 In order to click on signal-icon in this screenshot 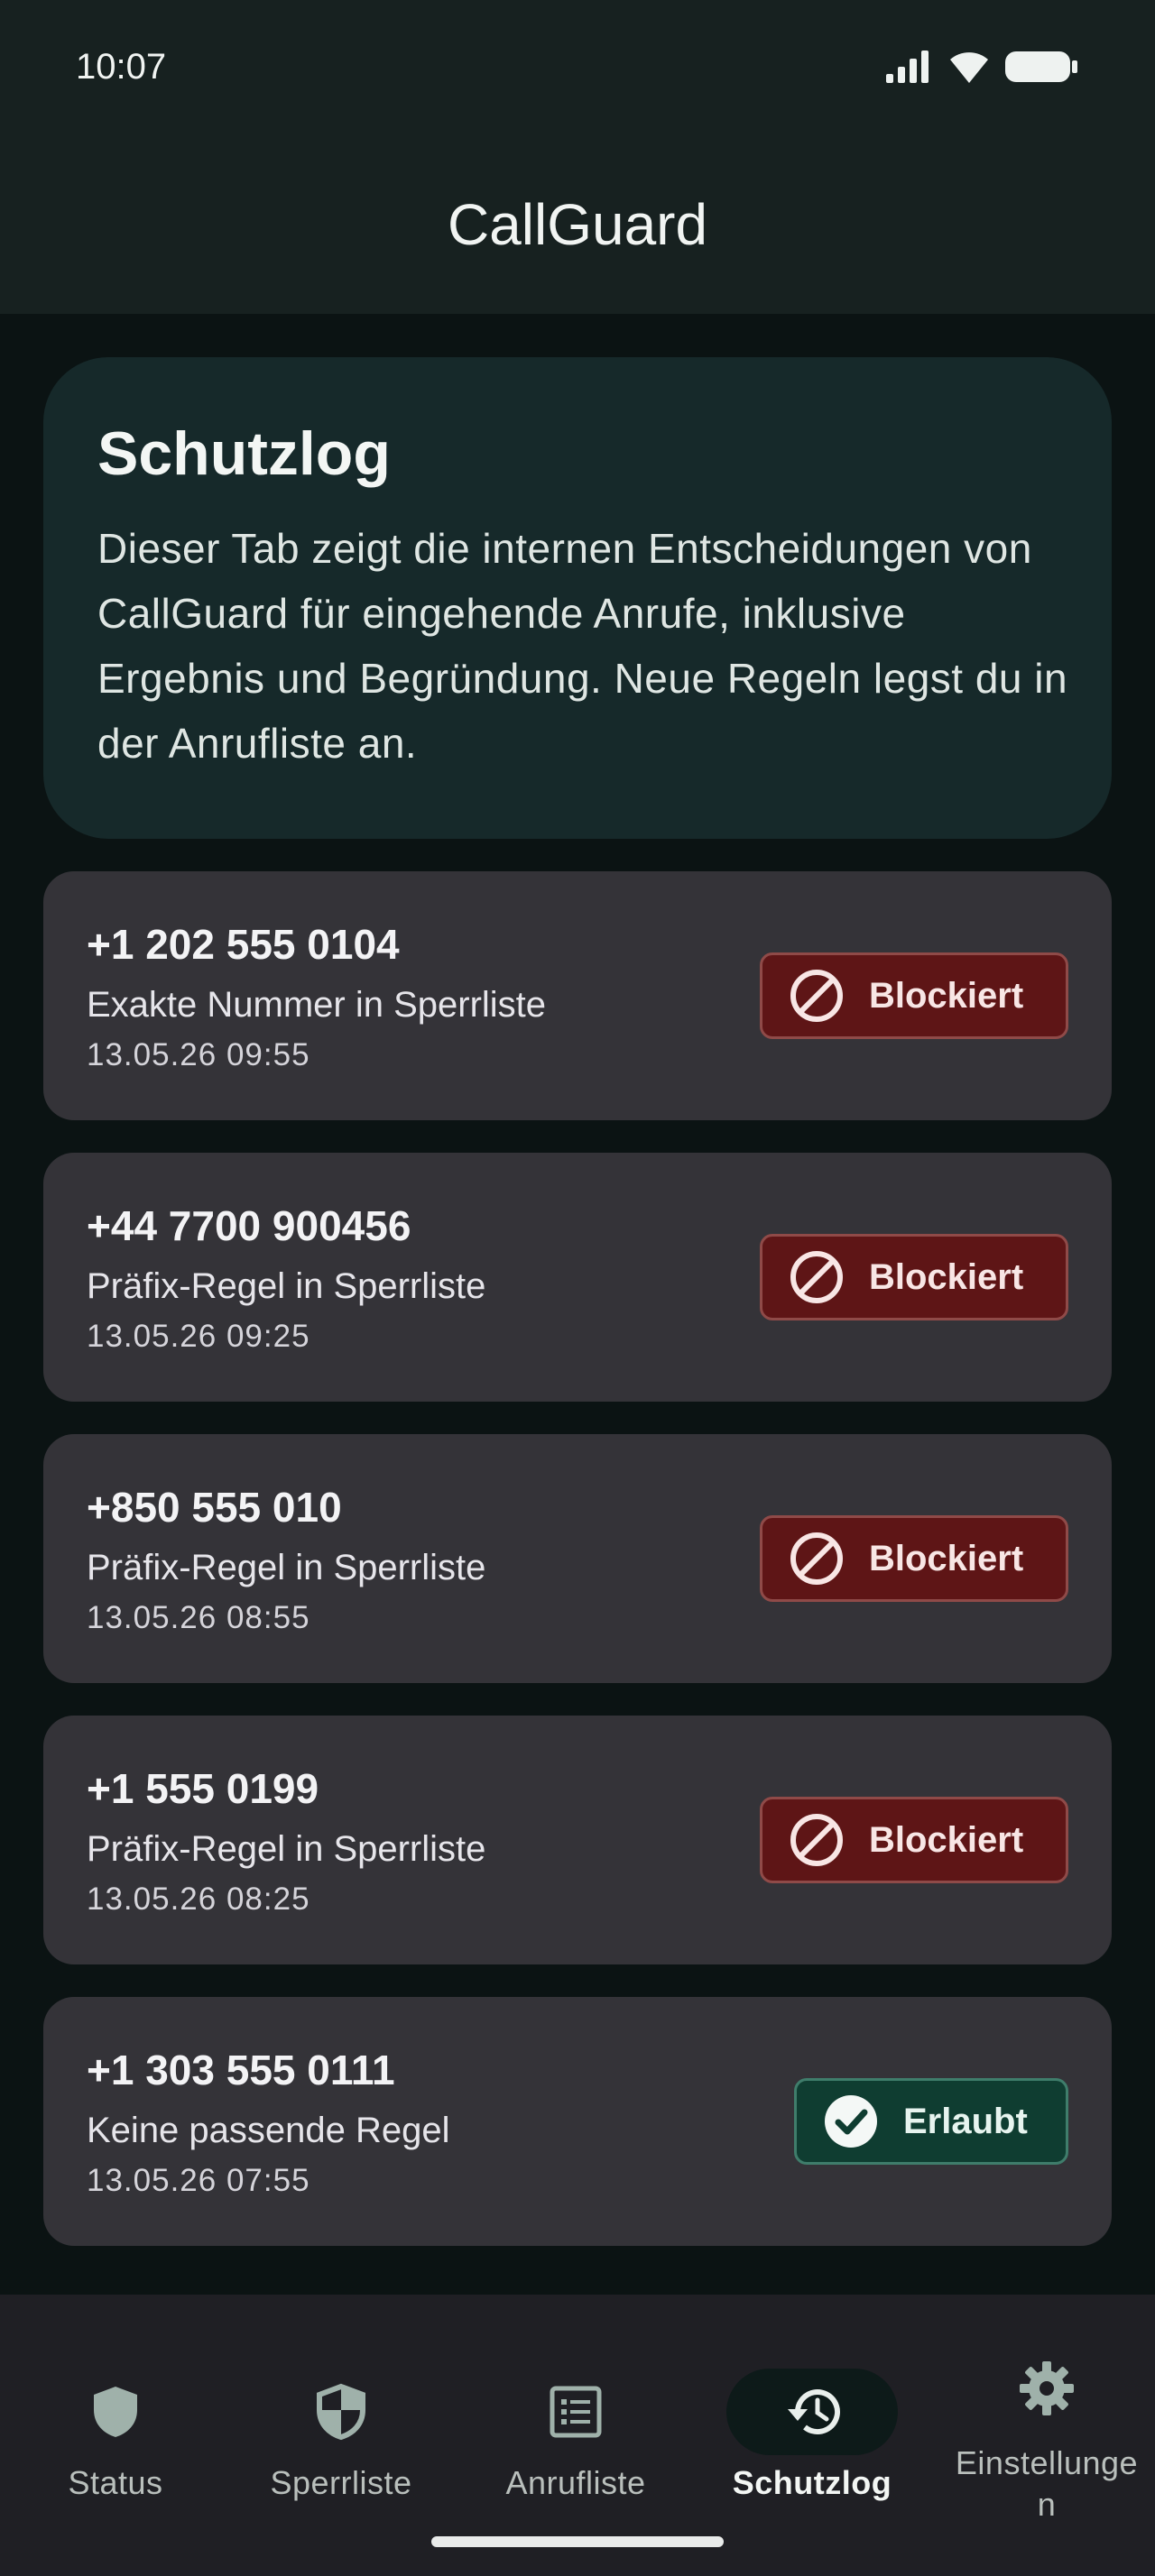, I will do `click(907, 67)`.